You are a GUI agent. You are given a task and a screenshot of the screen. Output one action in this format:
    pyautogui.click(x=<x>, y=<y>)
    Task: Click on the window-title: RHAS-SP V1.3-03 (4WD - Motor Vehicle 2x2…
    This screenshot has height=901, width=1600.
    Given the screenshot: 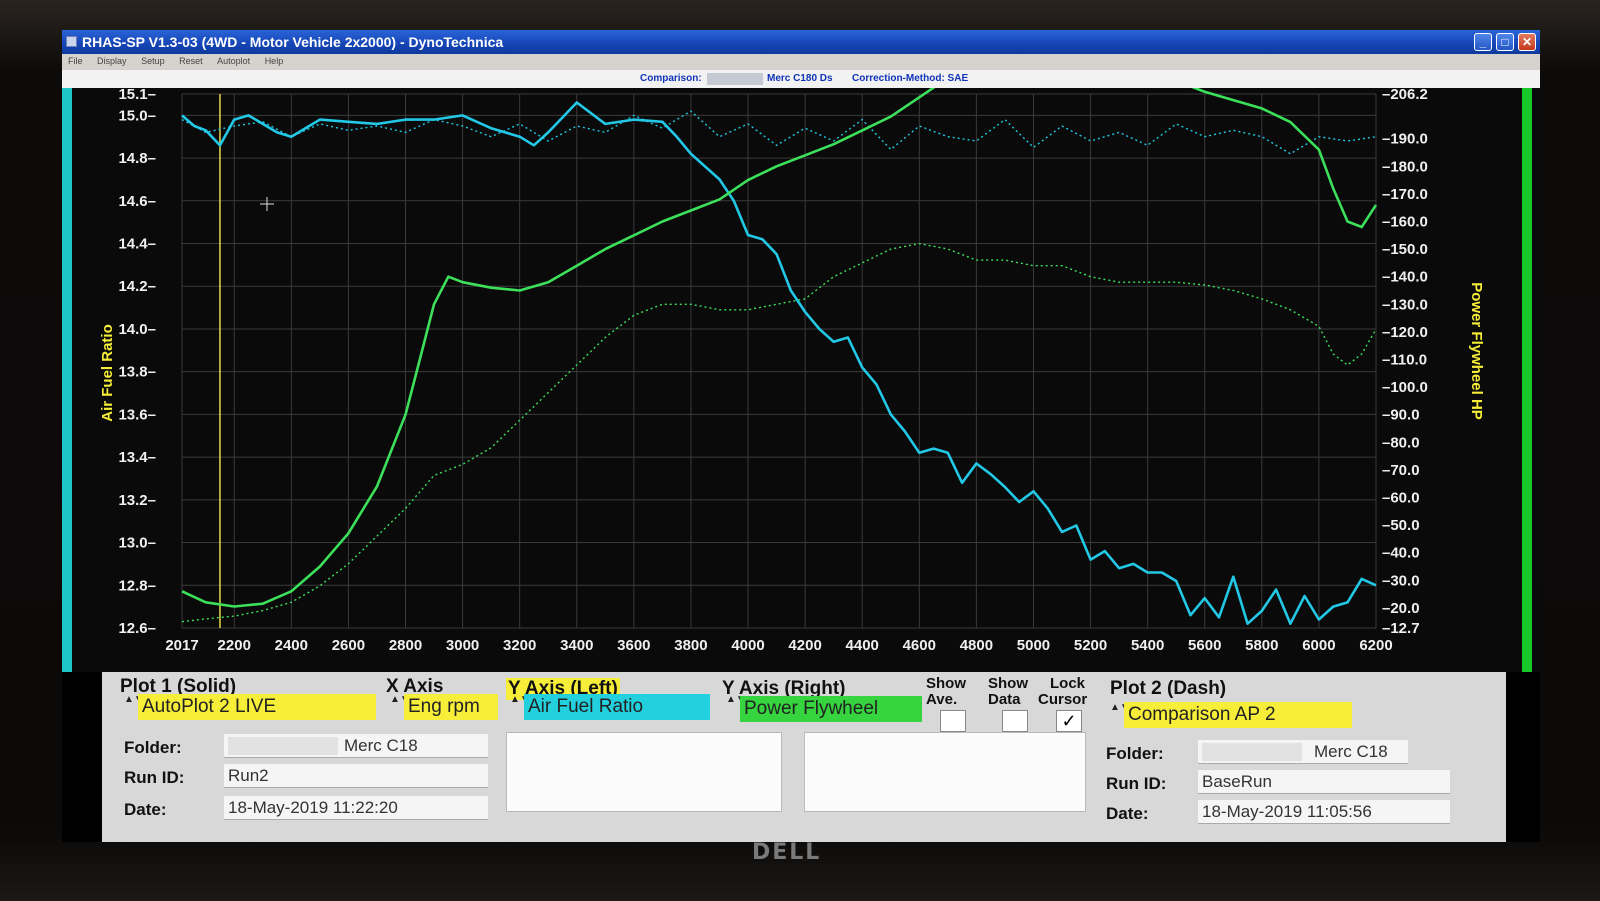 What is the action you would take?
    pyautogui.click(x=293, y=42)
    